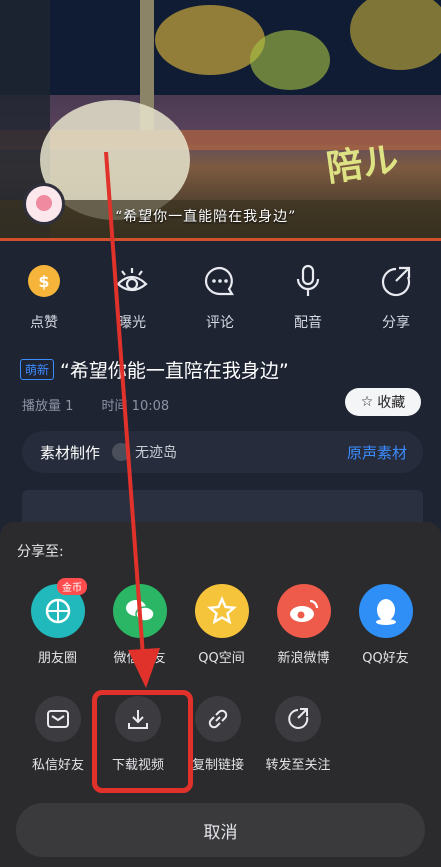 The width and height of the screenshot is (441, 867). What do you see at coordinates (58, 719) in the screenshot?
I see `message-icon` at bounding box center [58, 719].